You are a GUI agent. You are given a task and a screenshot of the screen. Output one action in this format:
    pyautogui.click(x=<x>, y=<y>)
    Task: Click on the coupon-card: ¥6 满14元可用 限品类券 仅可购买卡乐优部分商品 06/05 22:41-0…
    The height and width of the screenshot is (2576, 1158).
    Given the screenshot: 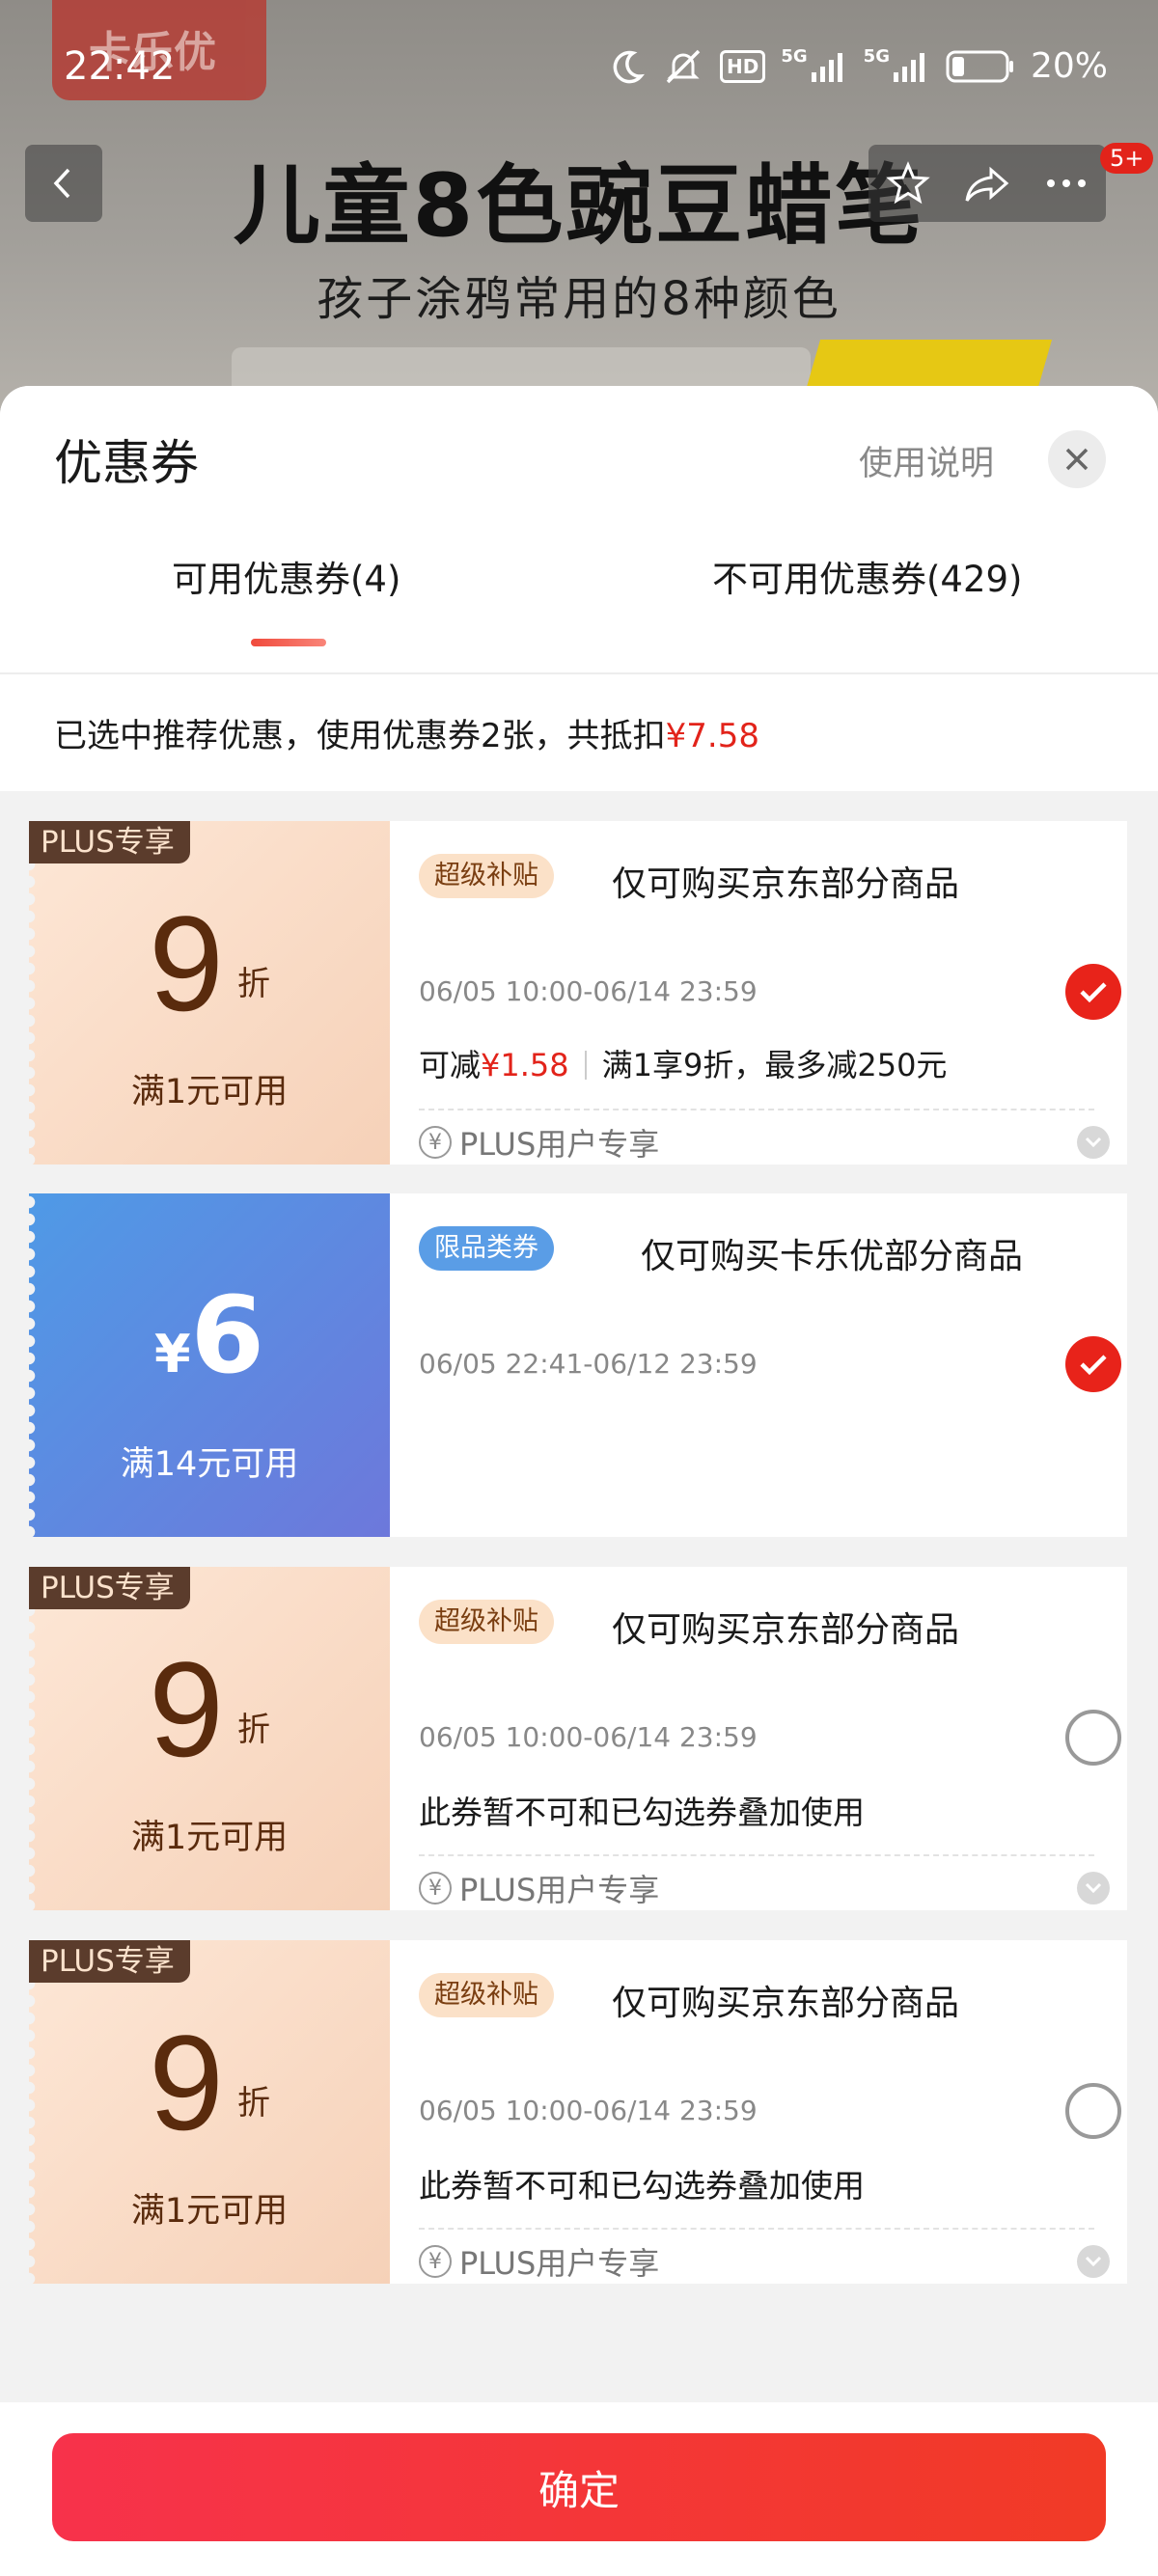 What is the action you would take?
    pyautogui.click(x=578, y=1365)
    